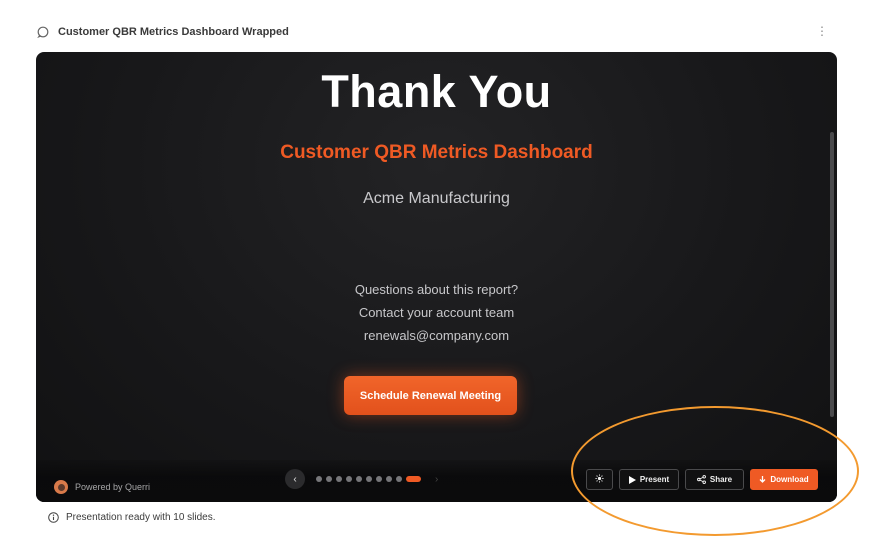 This screenshot has height=543, width=879. I want to click on sun-icon, so click(599, 479).